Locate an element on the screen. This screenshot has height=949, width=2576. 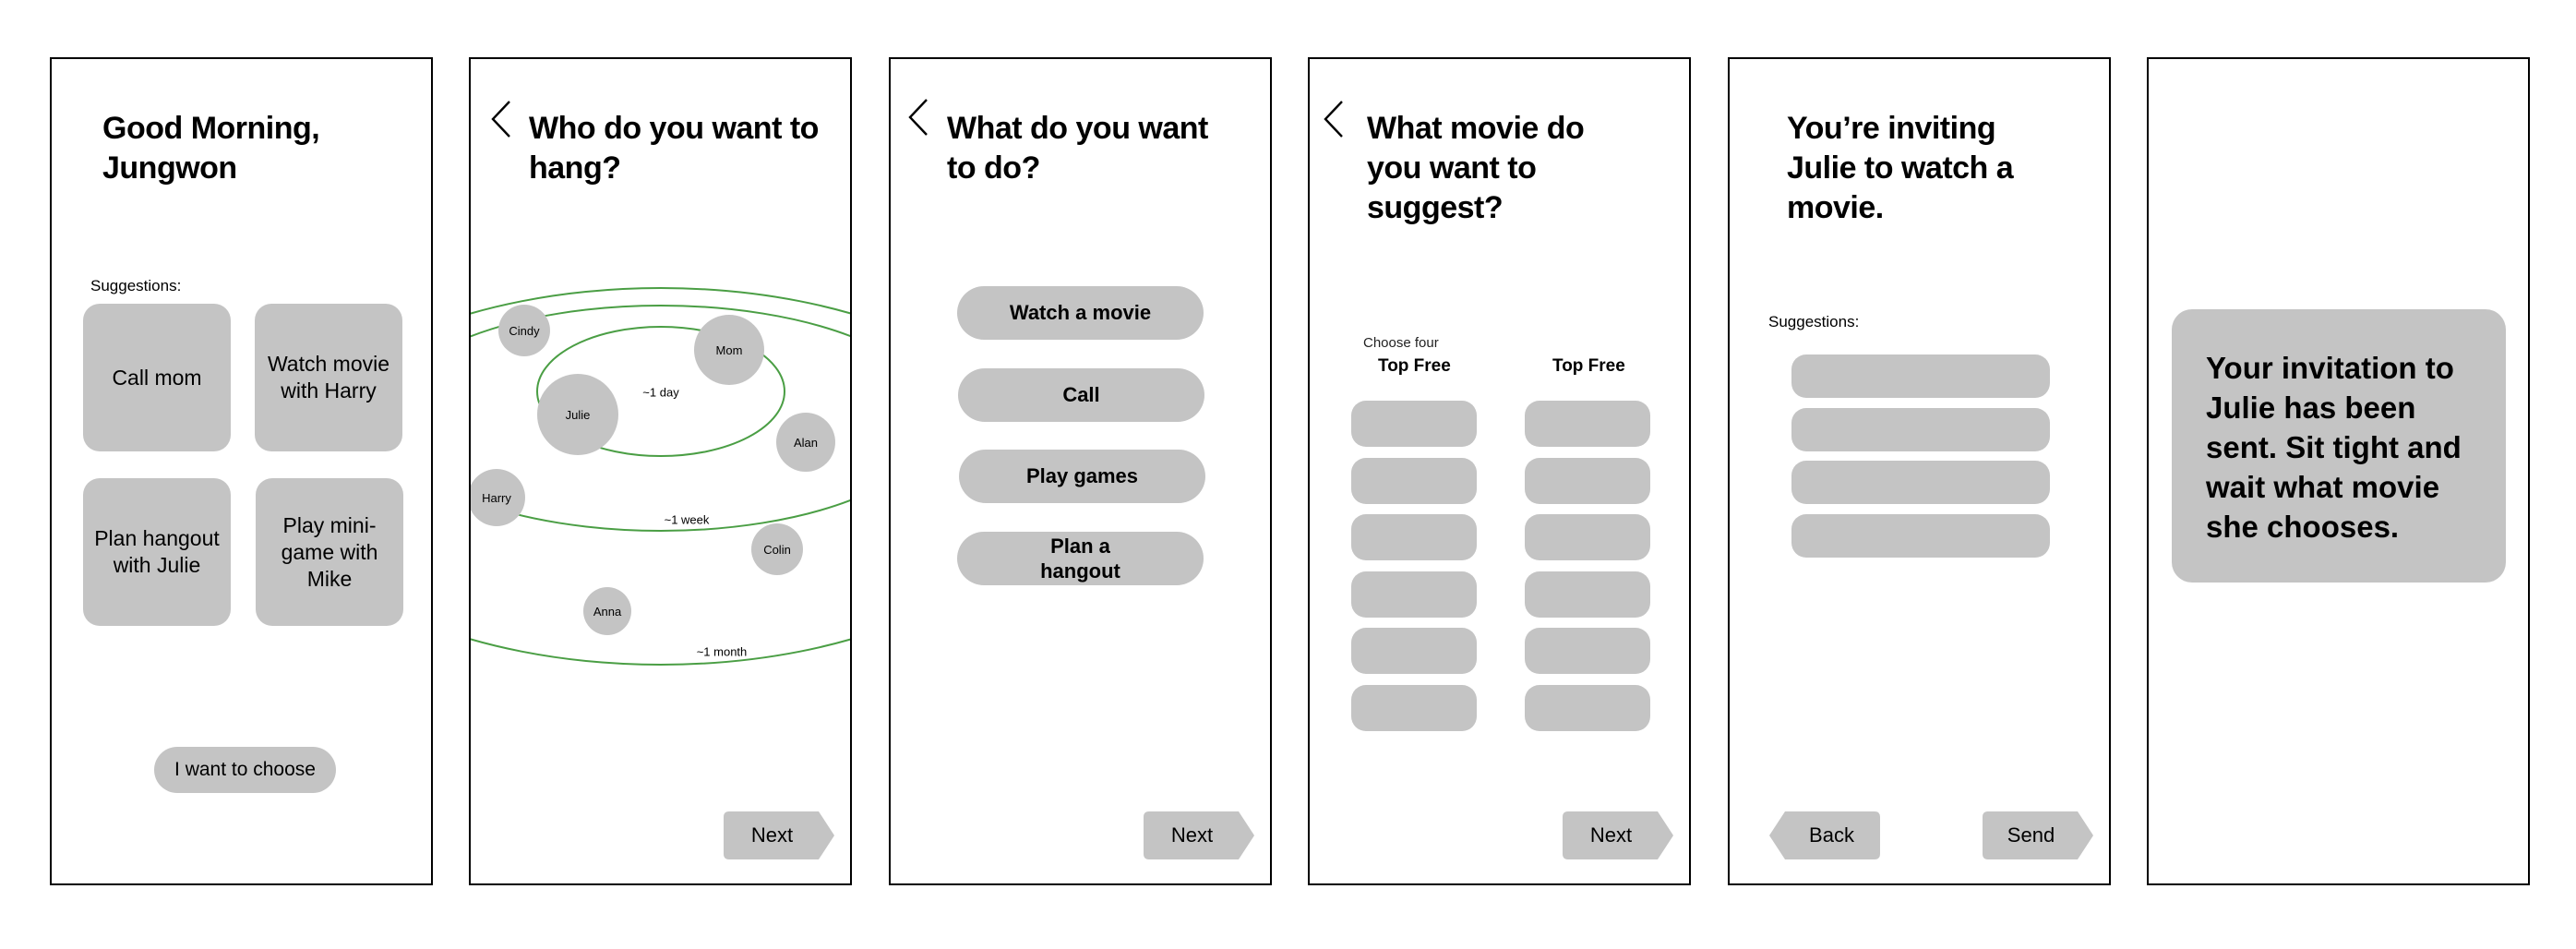
person-julie: Julie is located at coordinates (578, 415).